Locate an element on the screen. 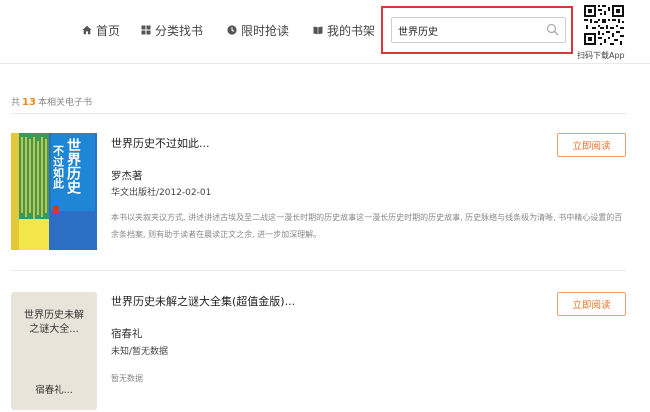 The height and width of the screenshot is (412, 650). book-cover-art: 世界历史 不过如此 is located at coordinates (54, 191).